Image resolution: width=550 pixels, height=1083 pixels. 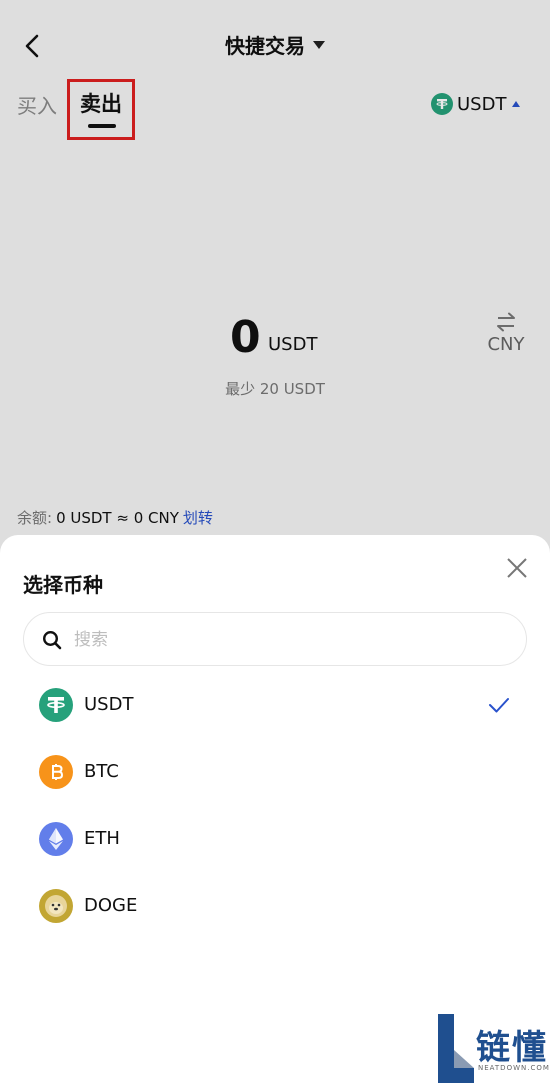 What do you see at coordinates (111, 905) in the screenshot?
I see `coin-name: DOGE` at bounding box center [111, 905].